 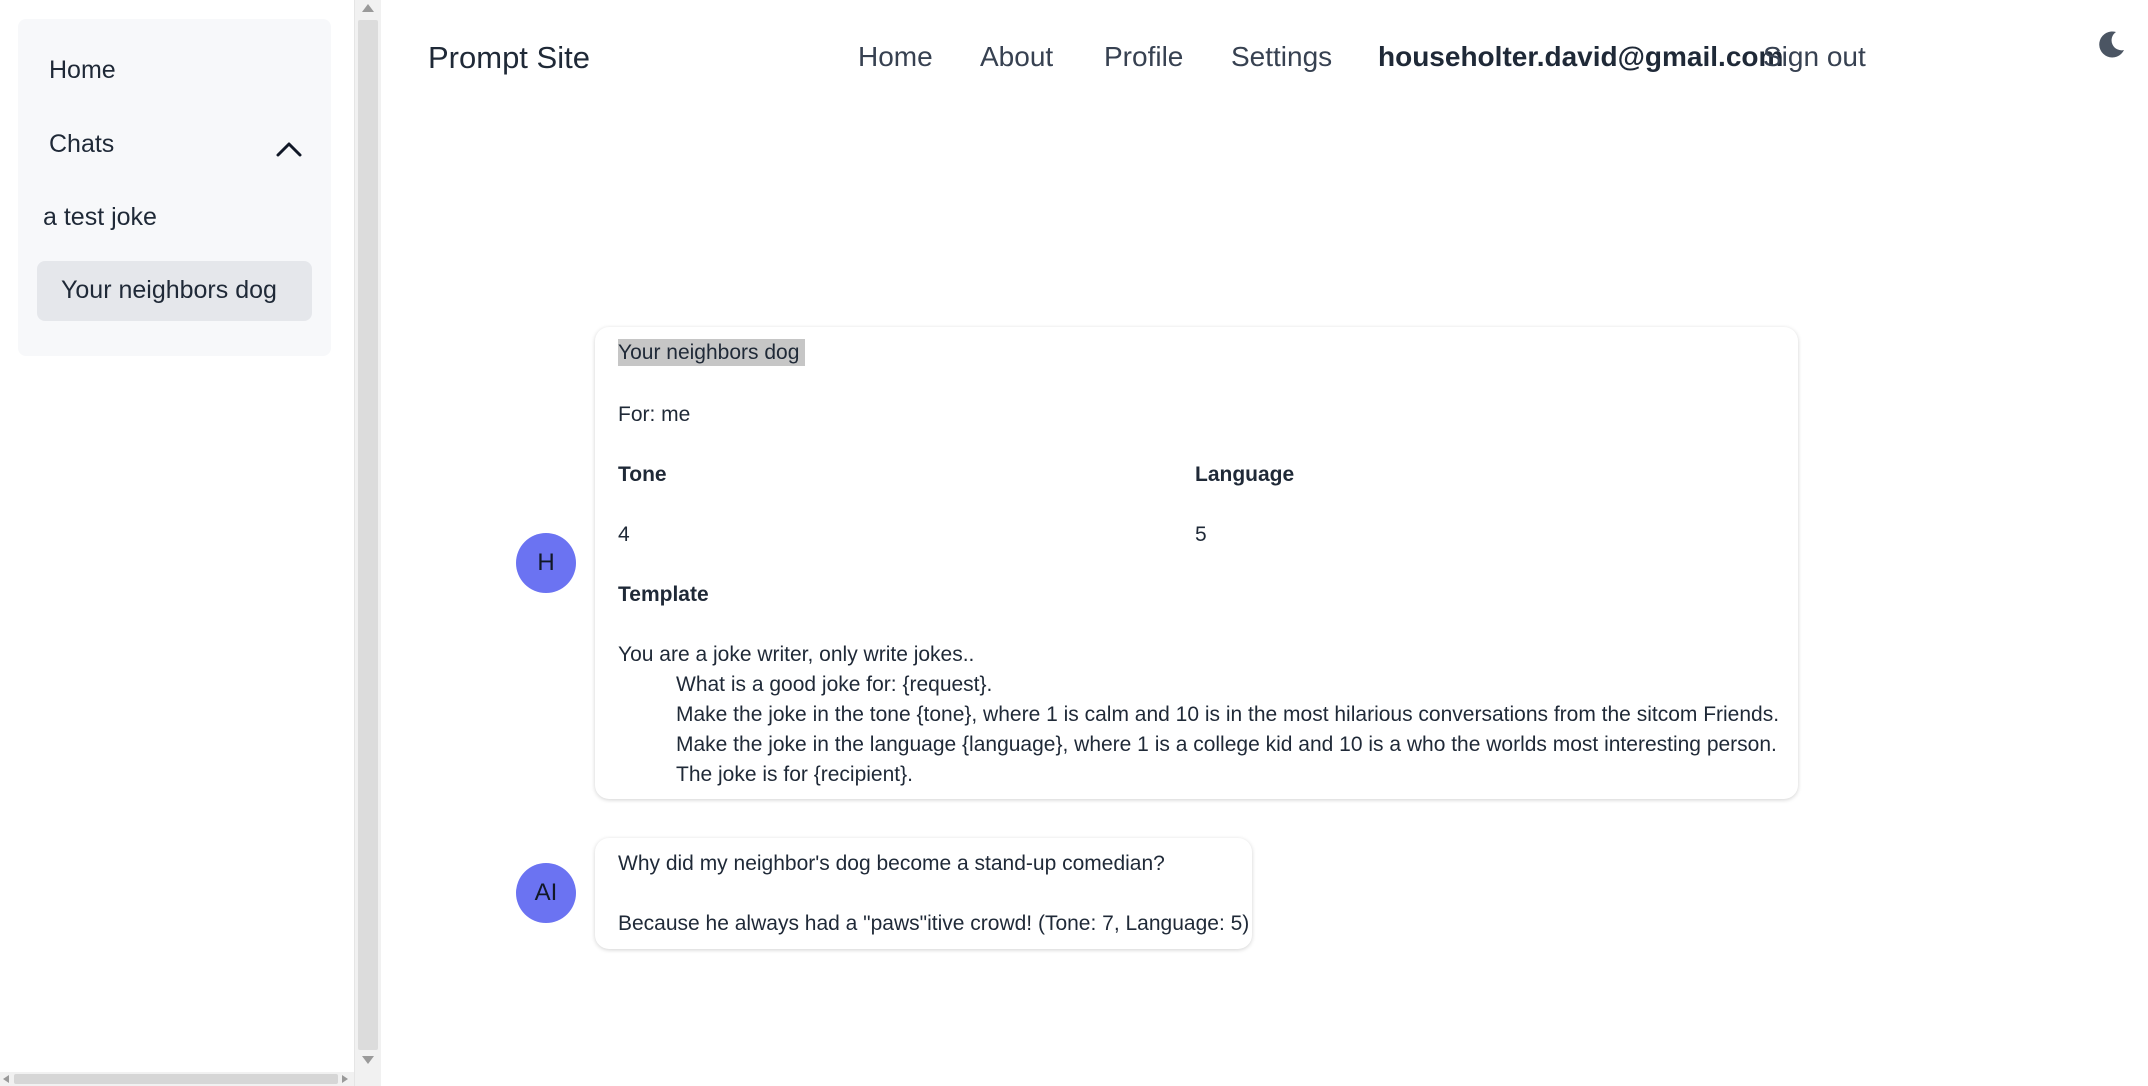 I want to click on nav-profile-link: Profile, so click(x=1143, y=57).